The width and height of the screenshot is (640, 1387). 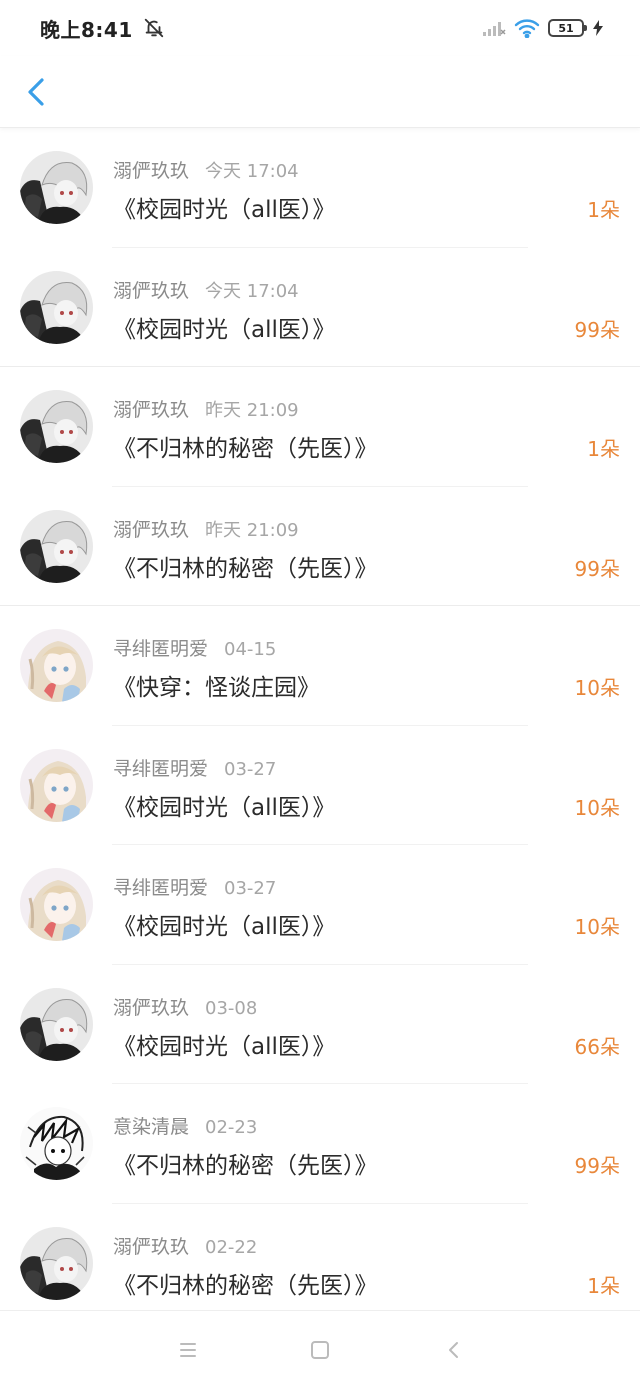 I want to click on charging-icon, so click(x=598, y=28).